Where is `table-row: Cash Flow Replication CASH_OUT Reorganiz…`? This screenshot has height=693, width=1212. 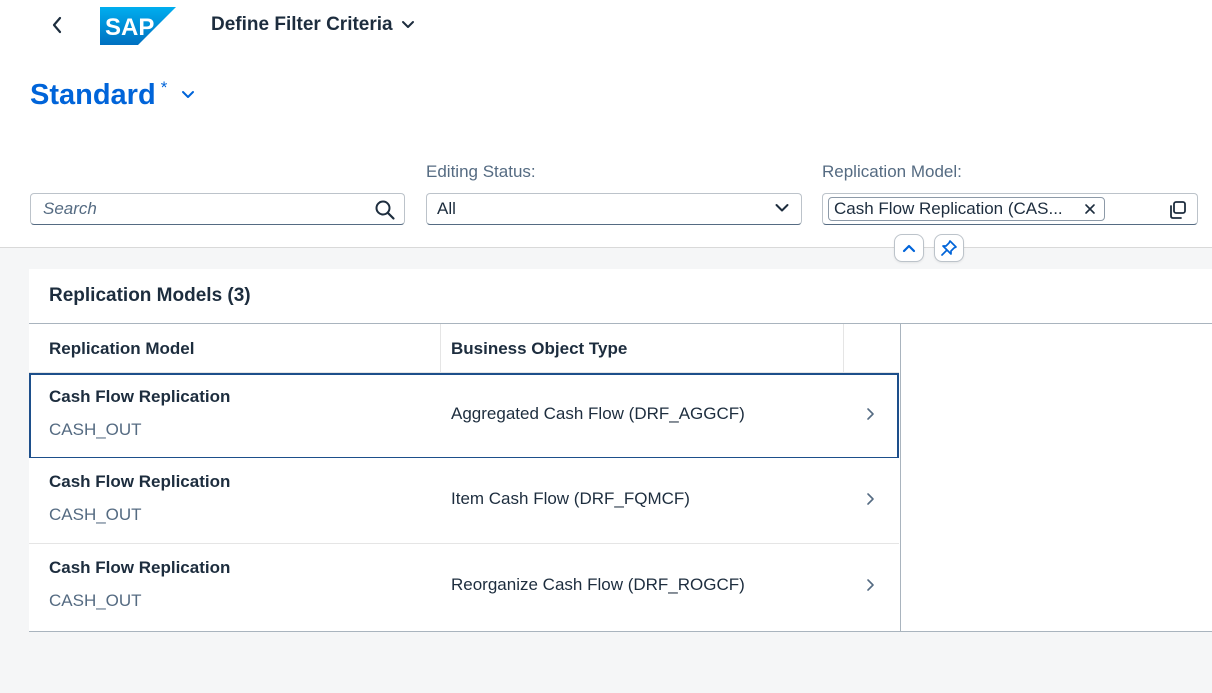
table-row: Cash Flow Replication CASH_OUT Reorganiz… is located at coordinates (464, 587).